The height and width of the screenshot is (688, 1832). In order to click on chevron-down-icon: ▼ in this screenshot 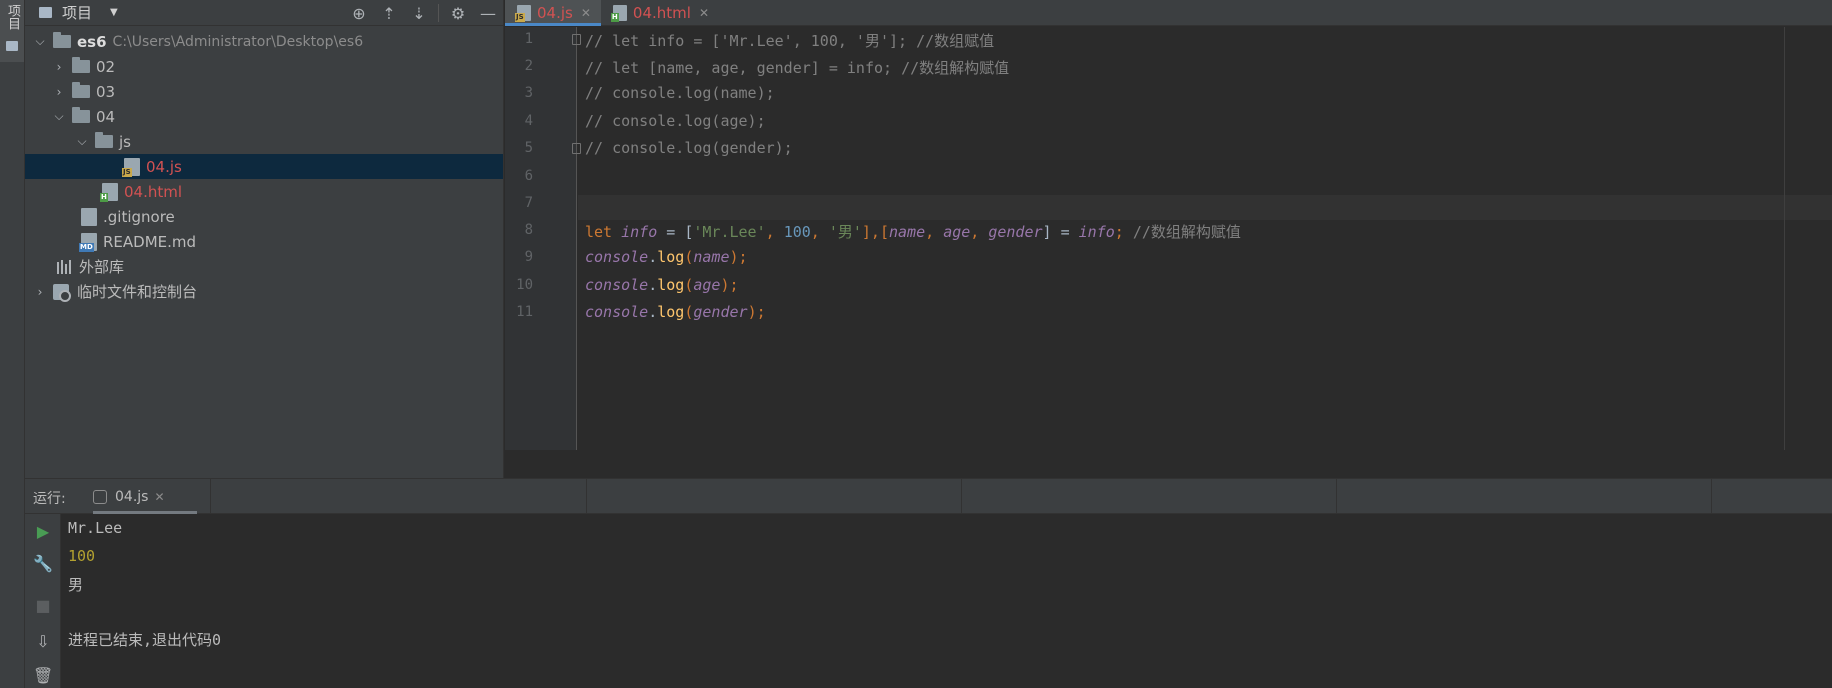, I will do `click(114, 12)`.